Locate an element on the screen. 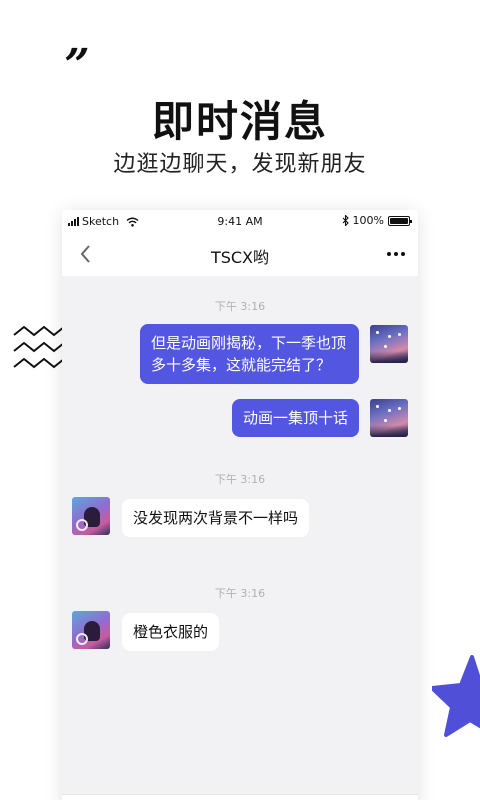 This screenshot has width=480, height=800. status-right-group: 100% is located at coordinates (377, 220).